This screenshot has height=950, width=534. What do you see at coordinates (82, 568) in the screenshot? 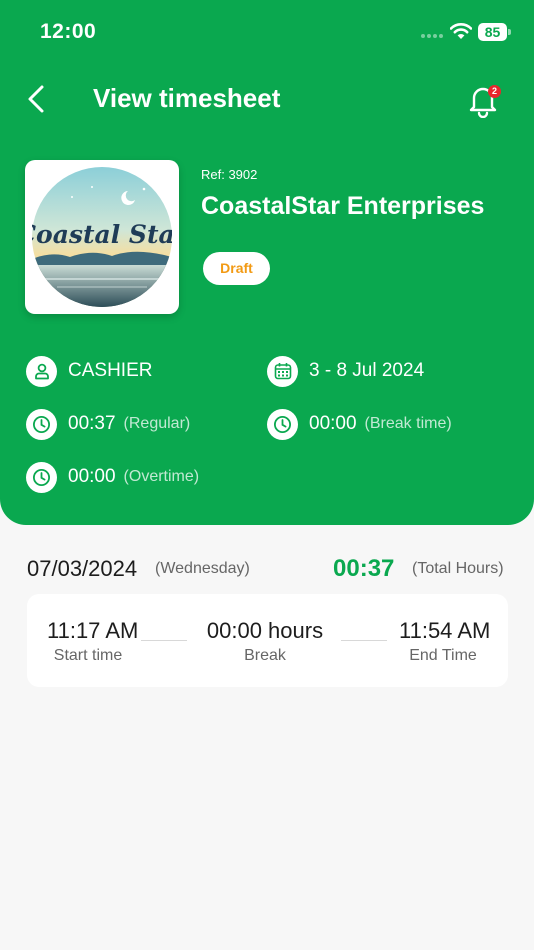
I see `day-date: 07/03/2024` at bounding box center [82, 568].